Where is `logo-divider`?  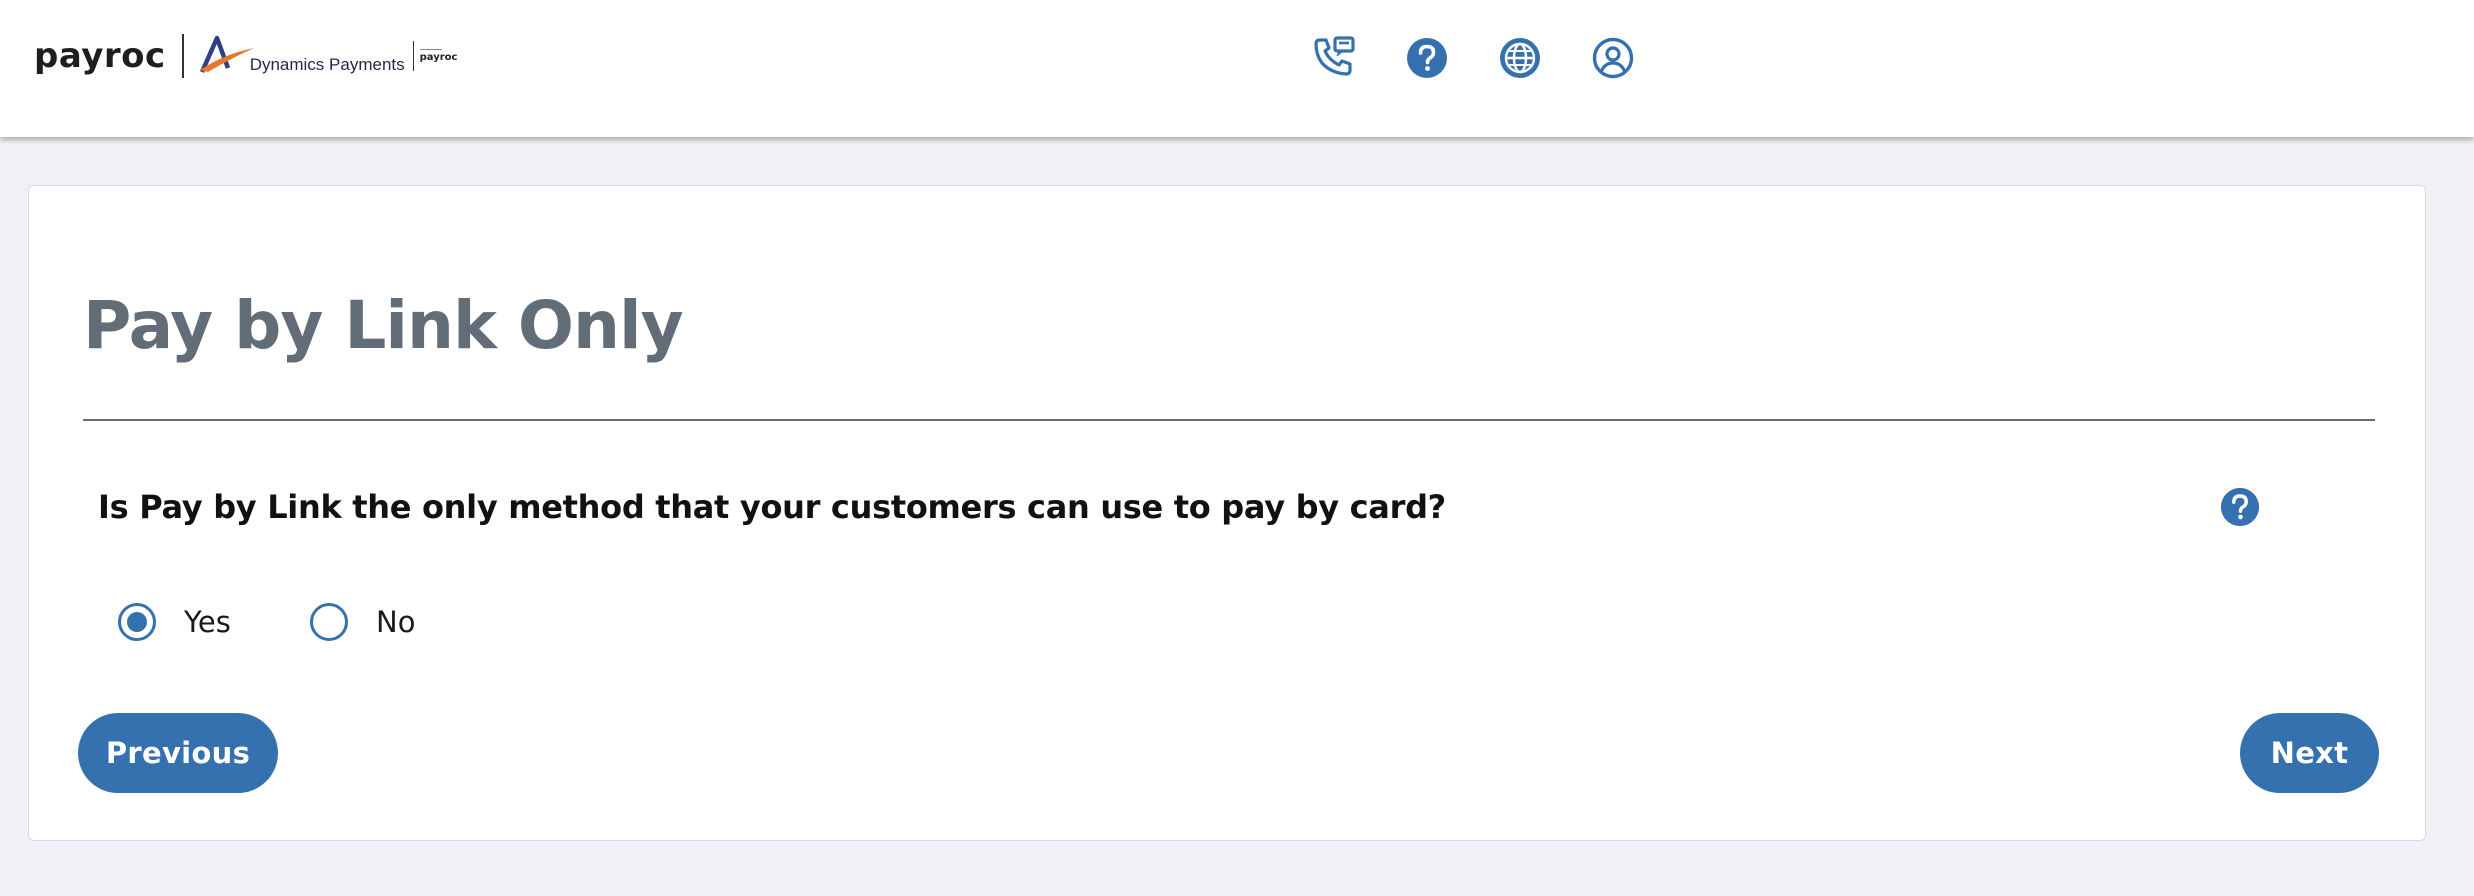
logo-divider is located at coordinates (182, 56).